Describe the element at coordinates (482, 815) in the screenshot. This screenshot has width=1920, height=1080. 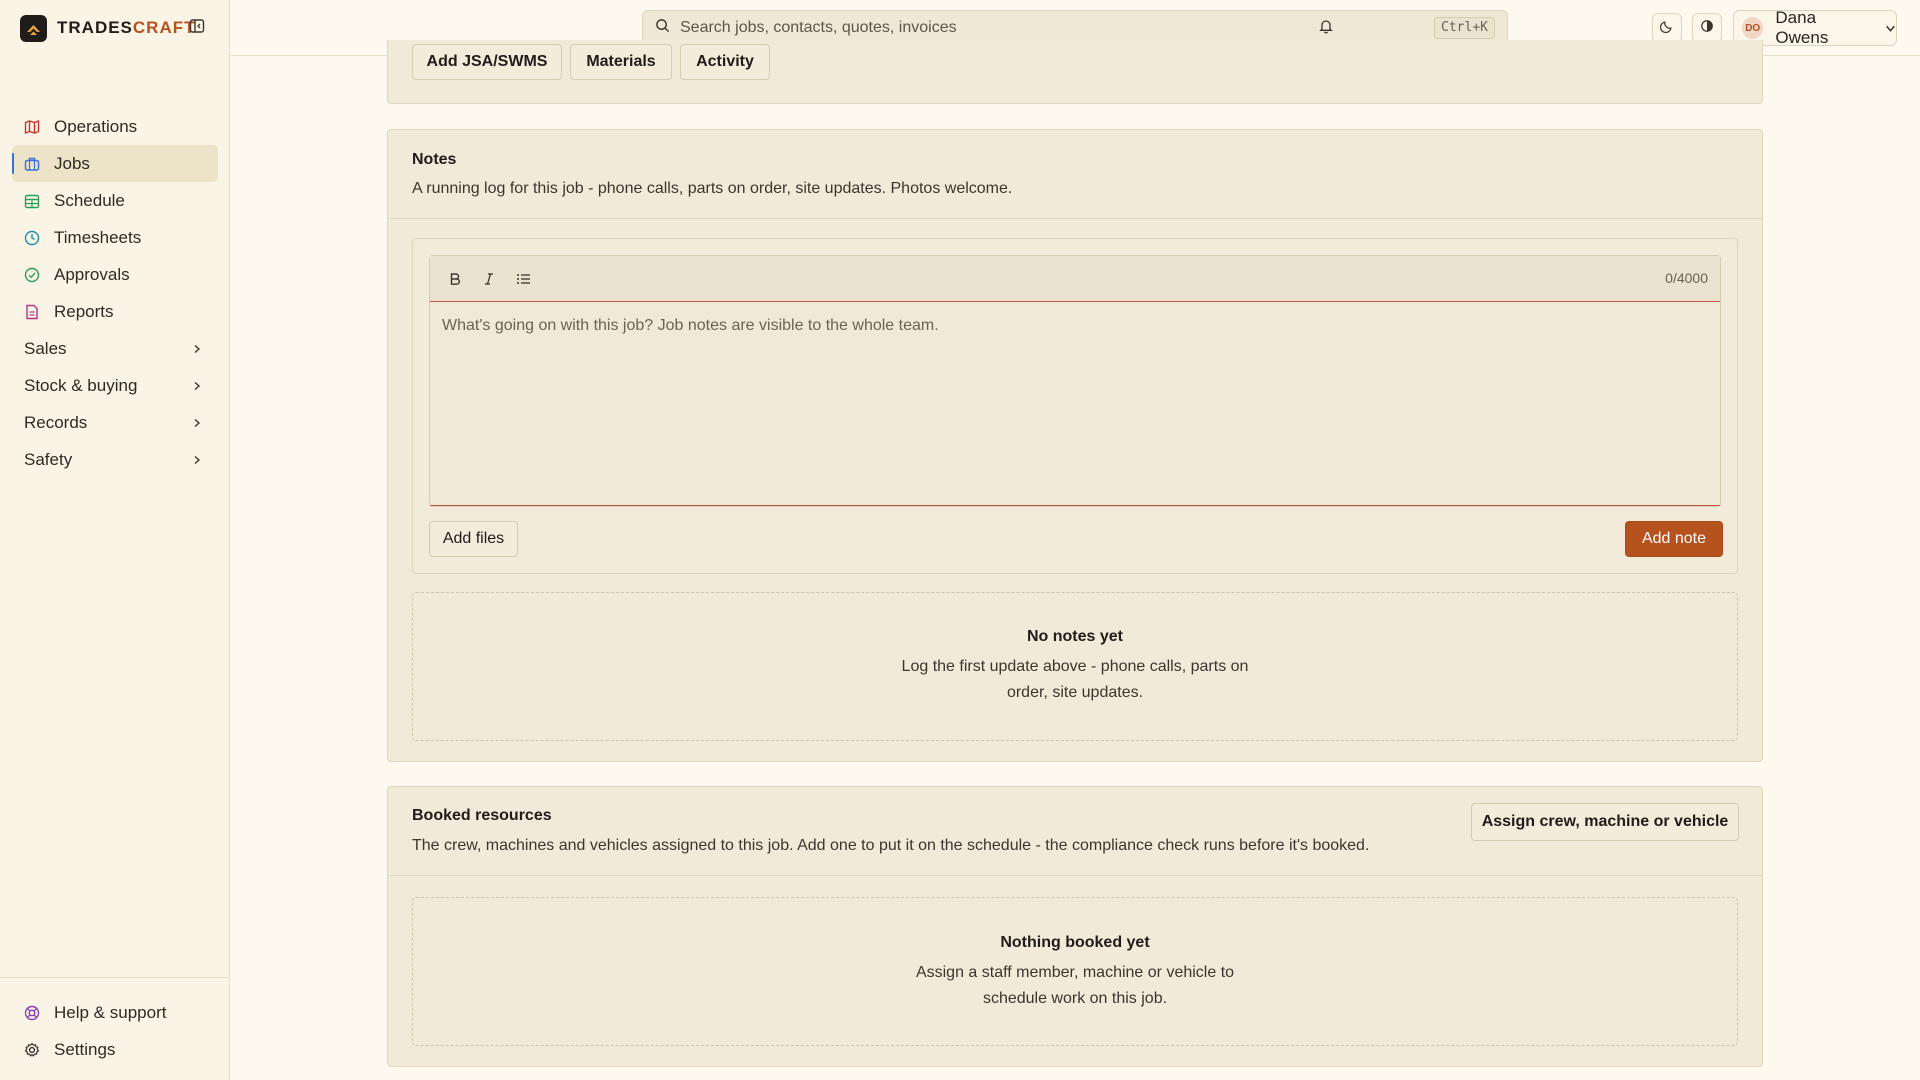
I see `resources-title: Booked resources` at that location.